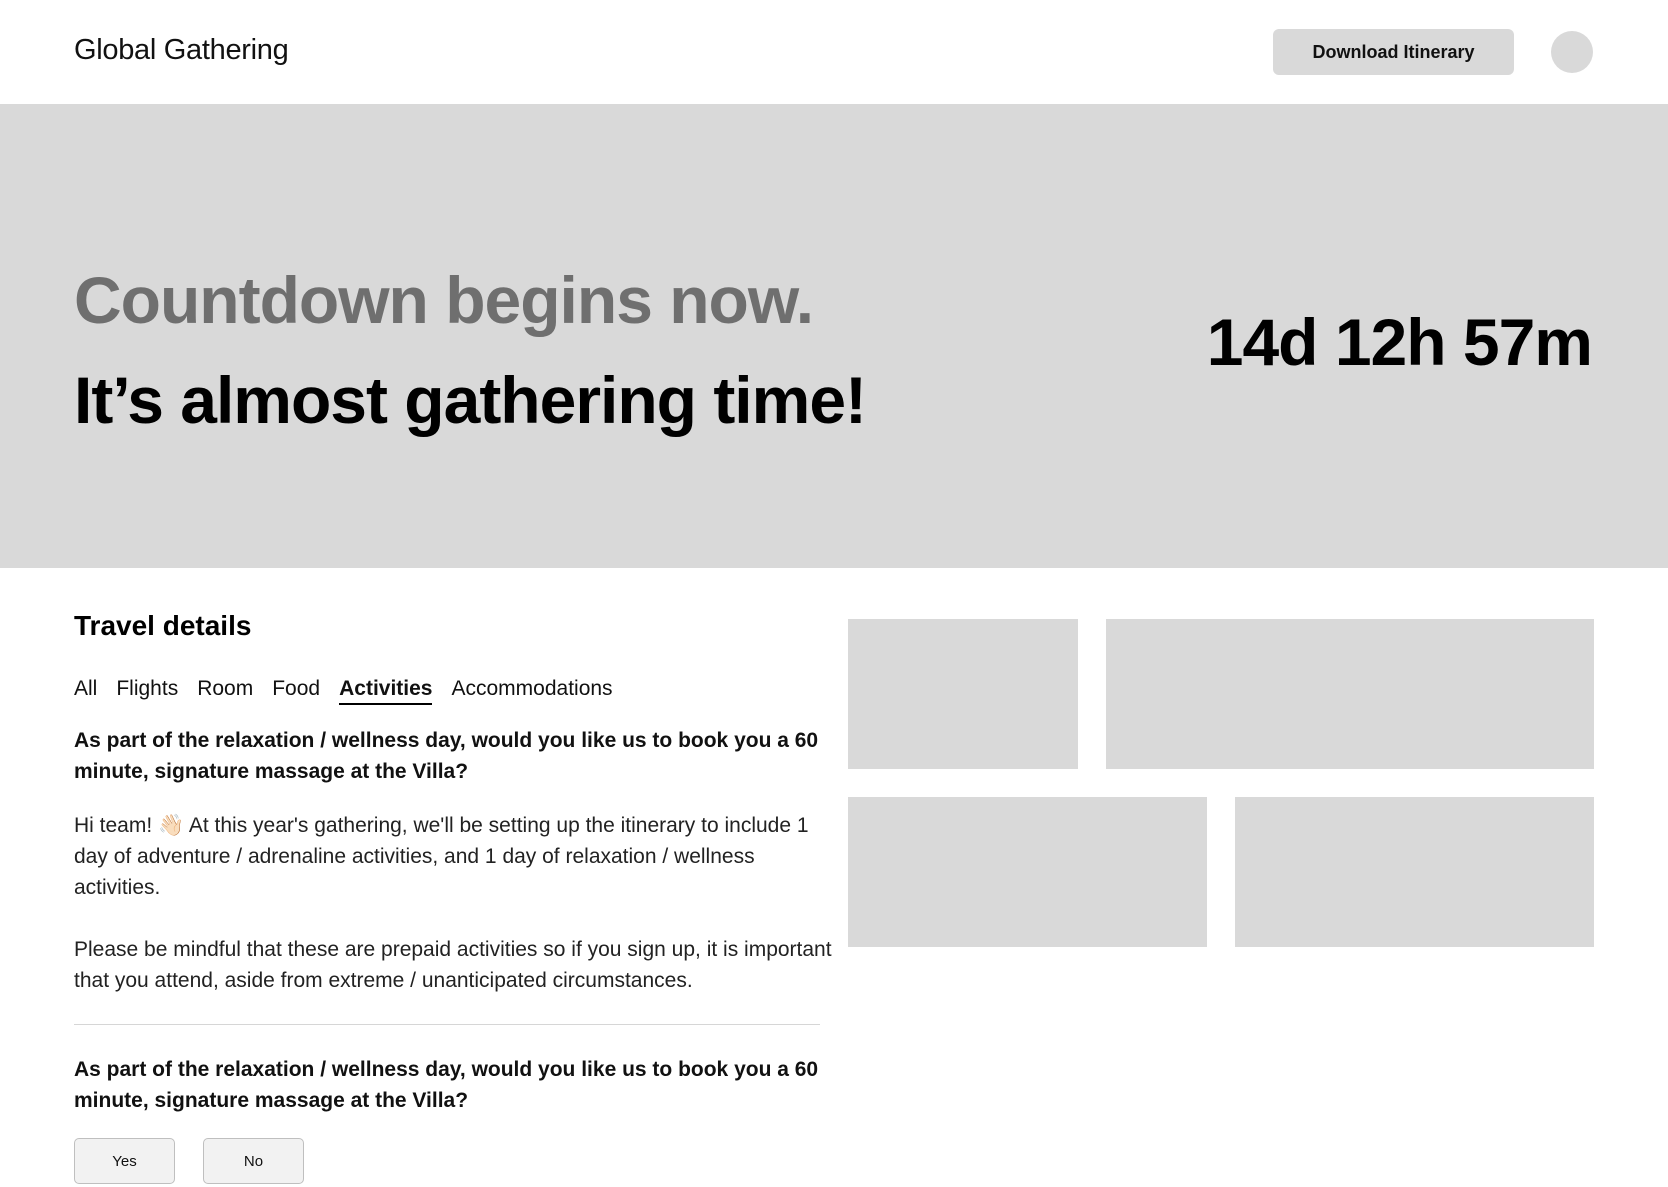 This screenshot has width=1668, height=1187. What do you see at coordinates (444, 300) in the screenshot?
I see `hero-subtitle: Countdown begins now.` at bounding box center [444, 300].